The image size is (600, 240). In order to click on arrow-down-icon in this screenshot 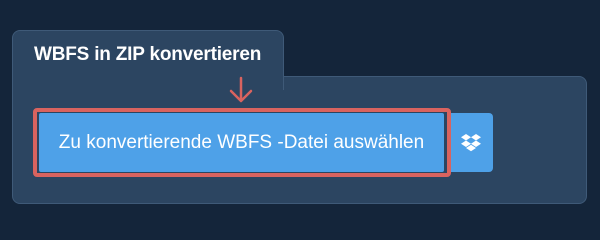, I will do `click(241, 89)`.